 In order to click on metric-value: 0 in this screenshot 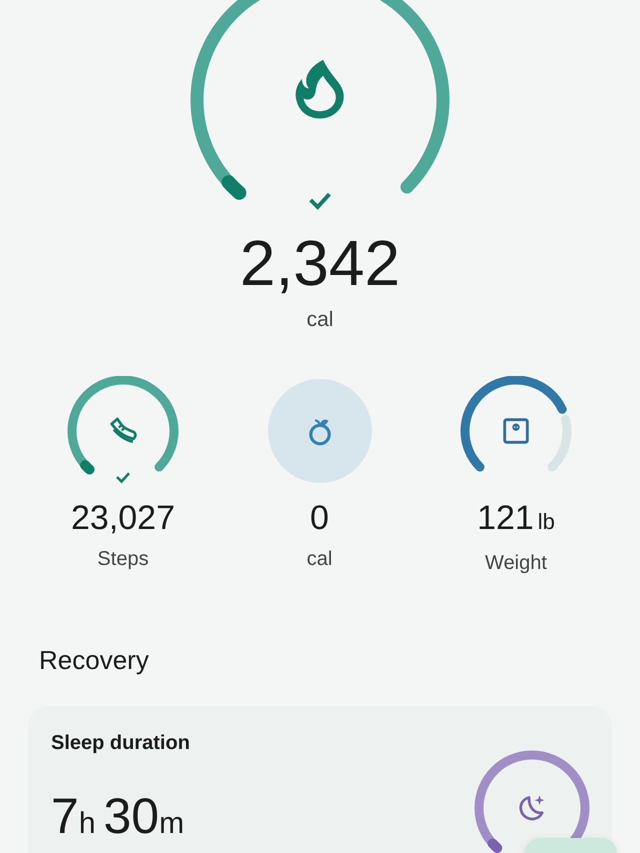, I will do `click(319, 518)`.